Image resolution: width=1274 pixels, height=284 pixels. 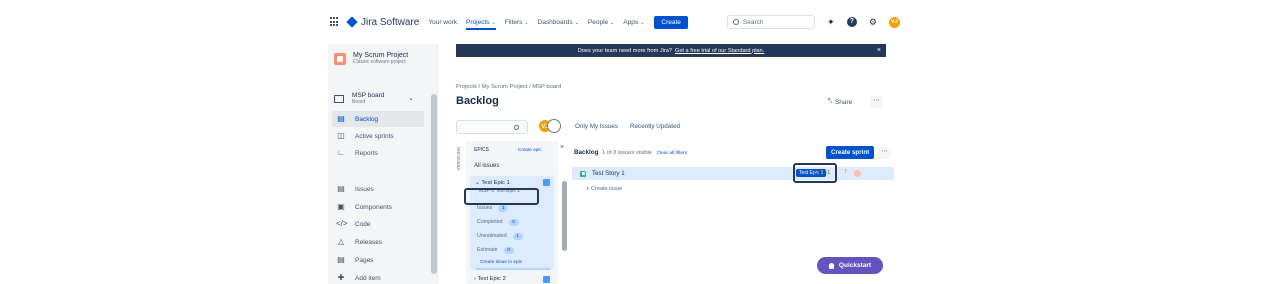 I want to click on epic-stat-unestimated: Unestimated 1, so click(x=500, y=236).